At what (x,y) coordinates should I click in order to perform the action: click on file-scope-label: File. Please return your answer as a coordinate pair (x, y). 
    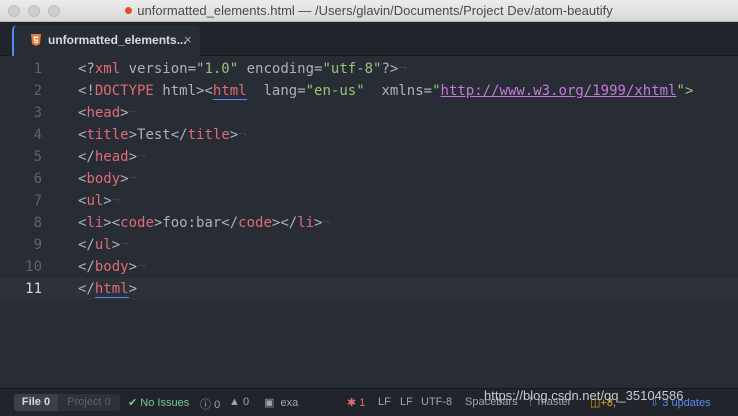
    Looking at the image, I should click on (31, 402).